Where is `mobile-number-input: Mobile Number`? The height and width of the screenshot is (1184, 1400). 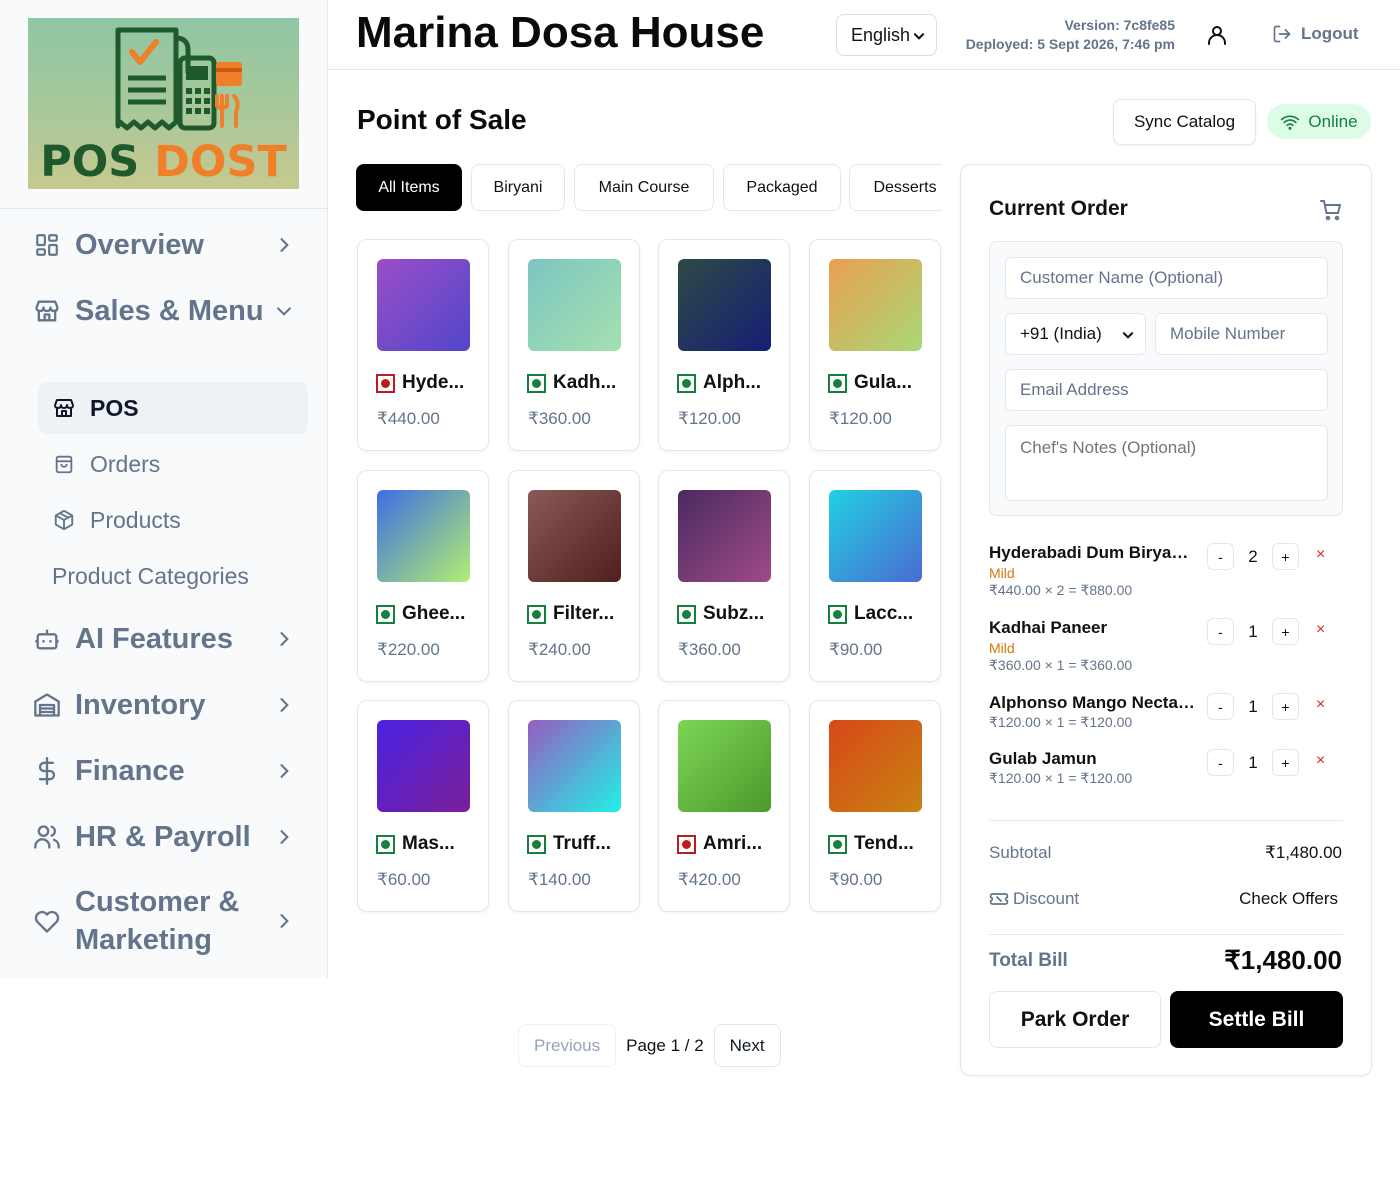 mobile-number-input: Mobile Number is located at coordinates (1241, 334).